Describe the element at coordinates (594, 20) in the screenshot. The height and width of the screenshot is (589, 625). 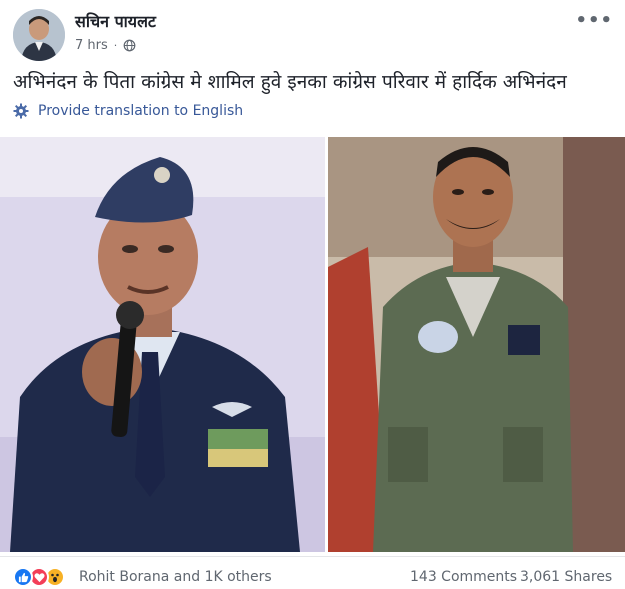
I see `more-options-icon: •••` at that location.